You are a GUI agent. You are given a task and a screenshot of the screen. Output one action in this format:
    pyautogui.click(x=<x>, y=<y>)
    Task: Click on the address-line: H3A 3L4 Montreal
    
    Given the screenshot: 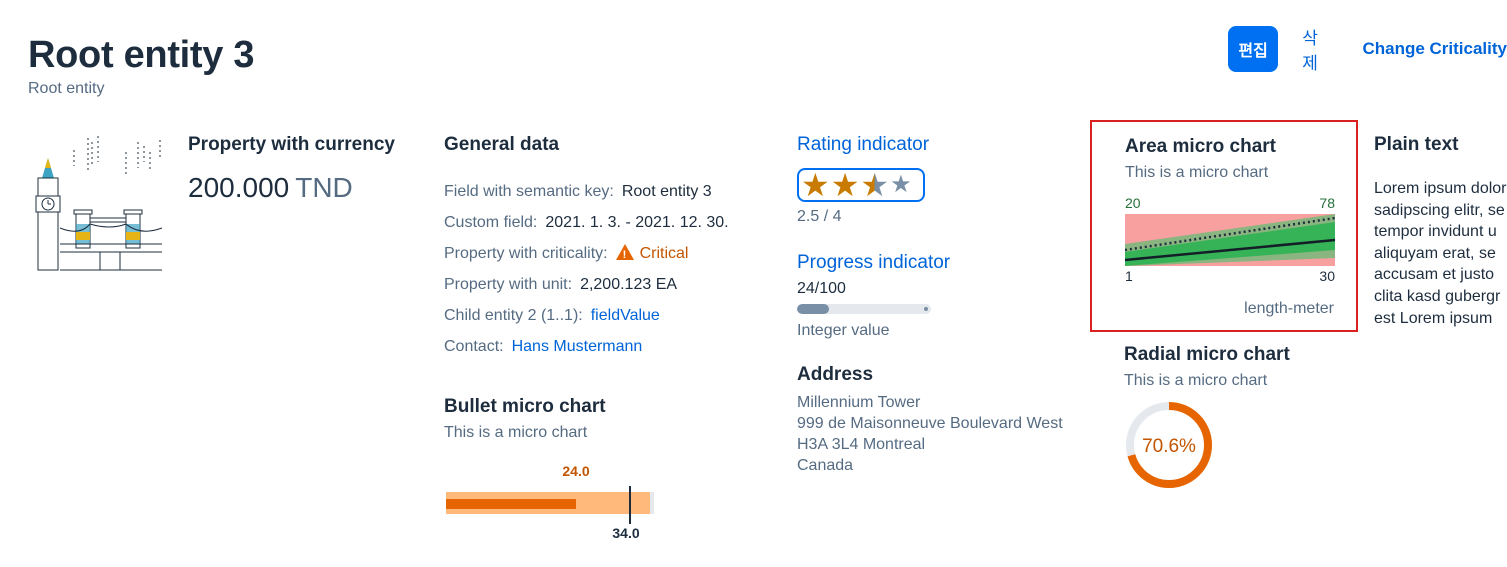 What is the action you would take?
    pyautogui.click(x=861, y=444)
    